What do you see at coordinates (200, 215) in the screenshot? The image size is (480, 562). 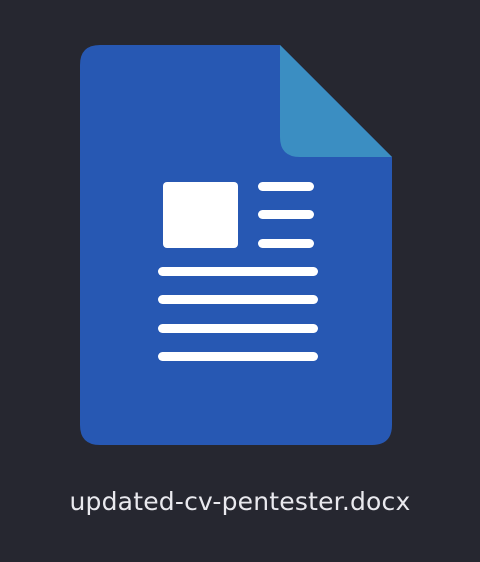 I see `image-block` at bounding box center [200, 215].